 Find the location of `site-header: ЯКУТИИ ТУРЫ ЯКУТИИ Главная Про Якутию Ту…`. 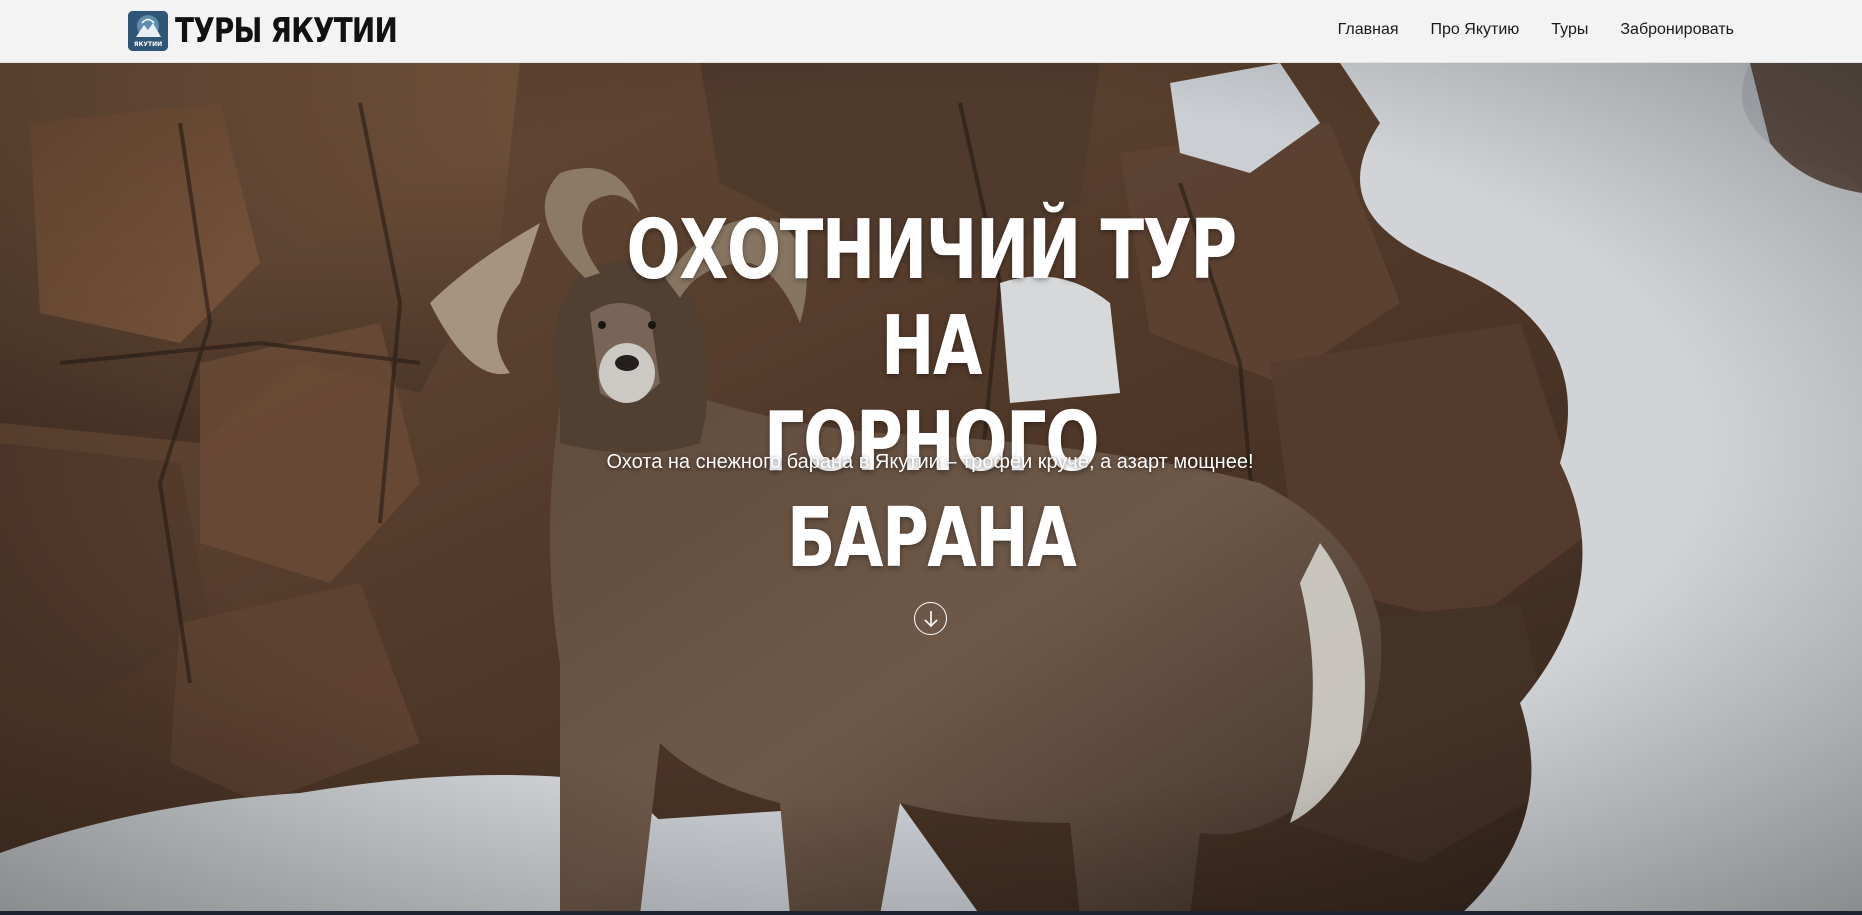

site-header: ЯКУТИИ ТУРЫ ЯКУТИИ Главная Про Якутию Ту… is located at coordinates (931, 31).